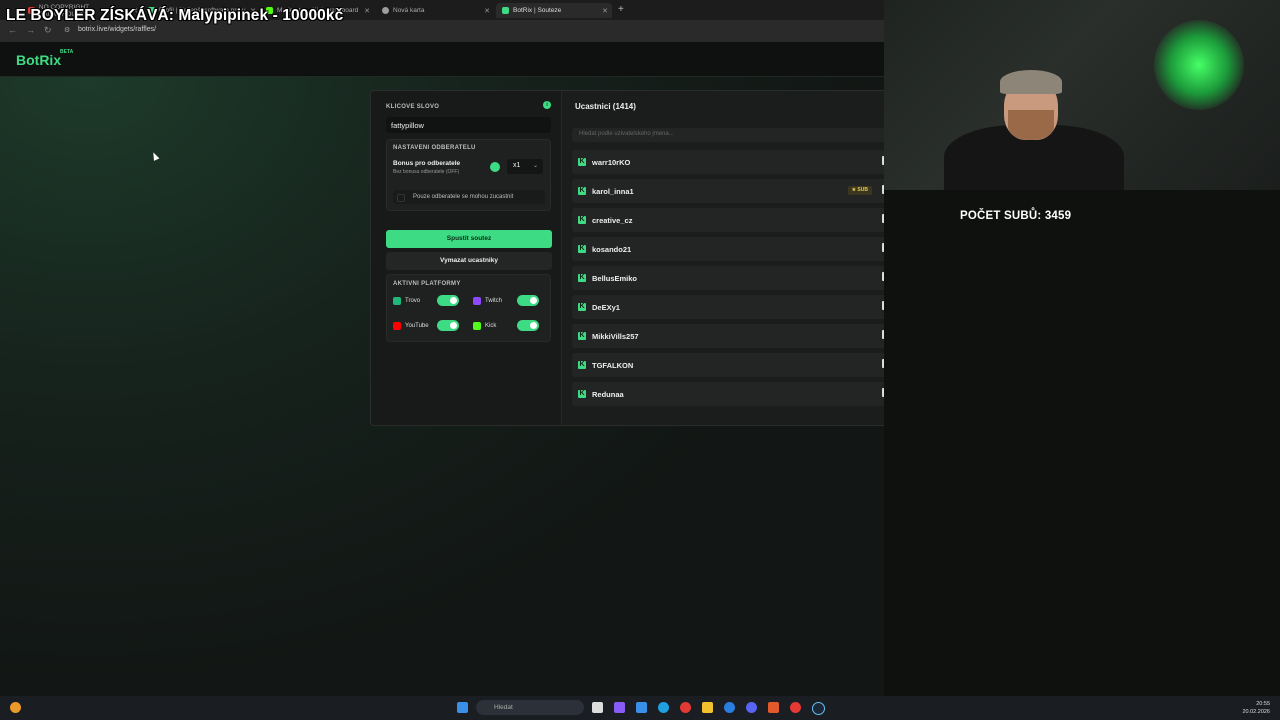  What do you see at coordinates (175, 15) in the screenshot?
I see `stream-overlay-title: LE BOYLER ZÍSKÁVÁ: Malypipinek - 10000kč` at bounding box center [175, 15].